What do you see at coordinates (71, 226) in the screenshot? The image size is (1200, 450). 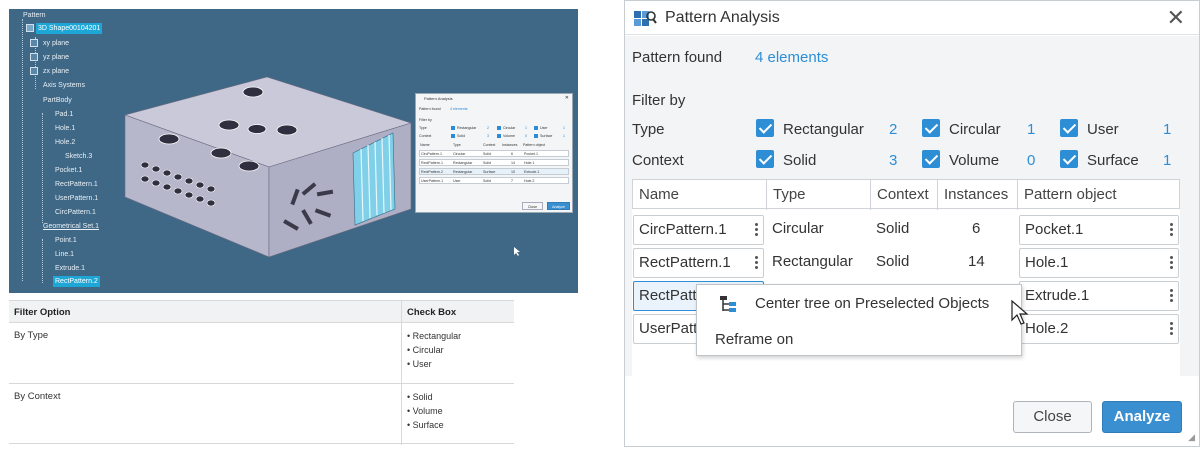 I see `tree-item-geometrical-set: Geometrical Set.1` at bounding box center [71, 226].